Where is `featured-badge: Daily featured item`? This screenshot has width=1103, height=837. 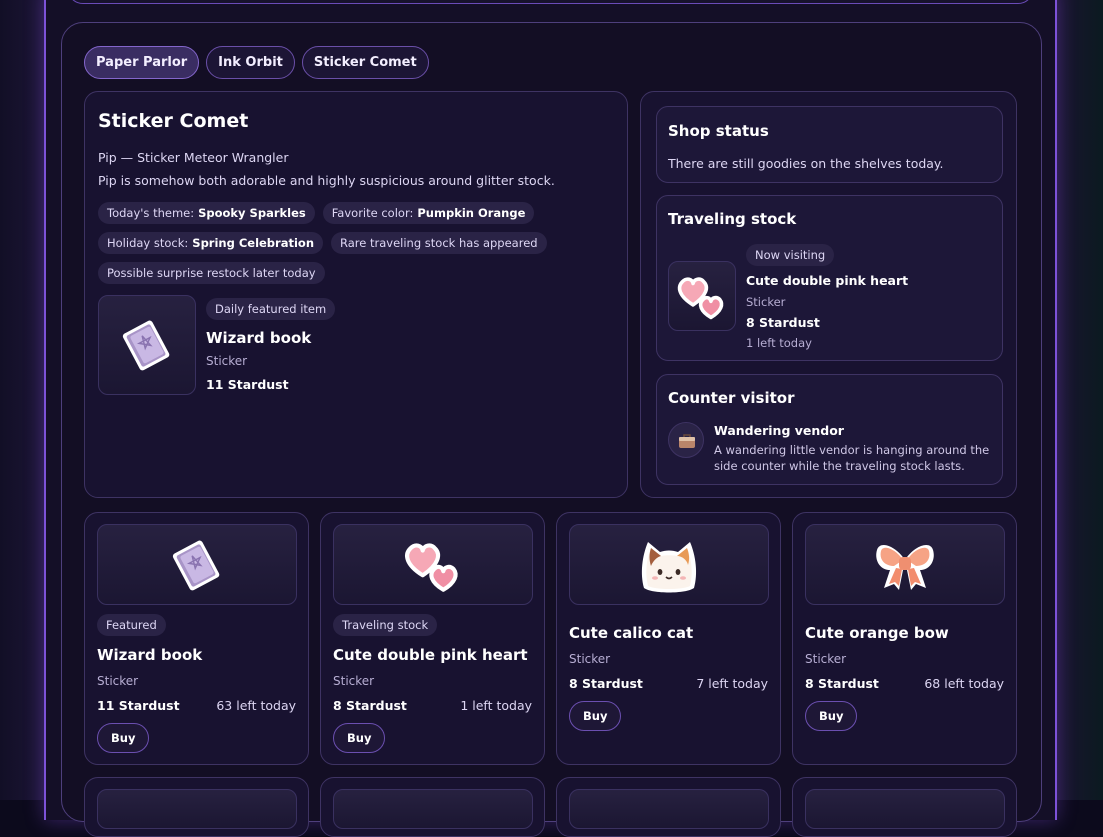
featured-badge: Daily featured item is located at coordinates (271, 309).